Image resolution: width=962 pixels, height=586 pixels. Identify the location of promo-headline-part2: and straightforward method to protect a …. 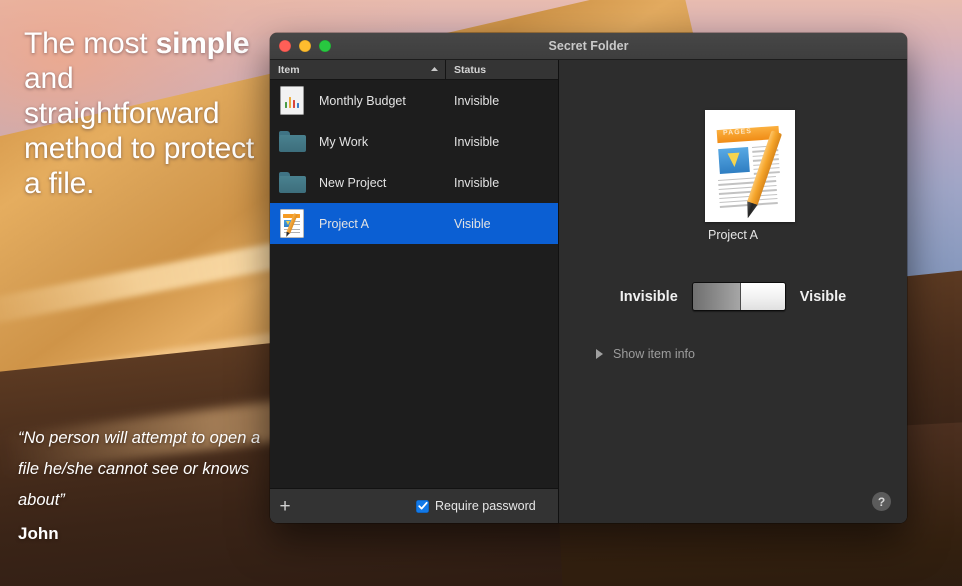
(139, 131).